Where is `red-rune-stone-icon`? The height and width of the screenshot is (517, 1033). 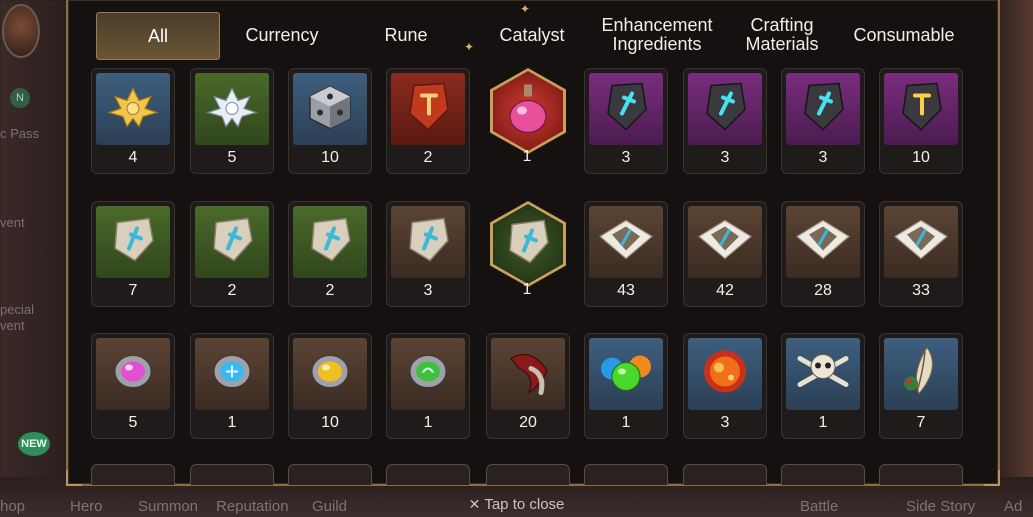 red-rune-stone-icon is located at coordinates (428, 109).